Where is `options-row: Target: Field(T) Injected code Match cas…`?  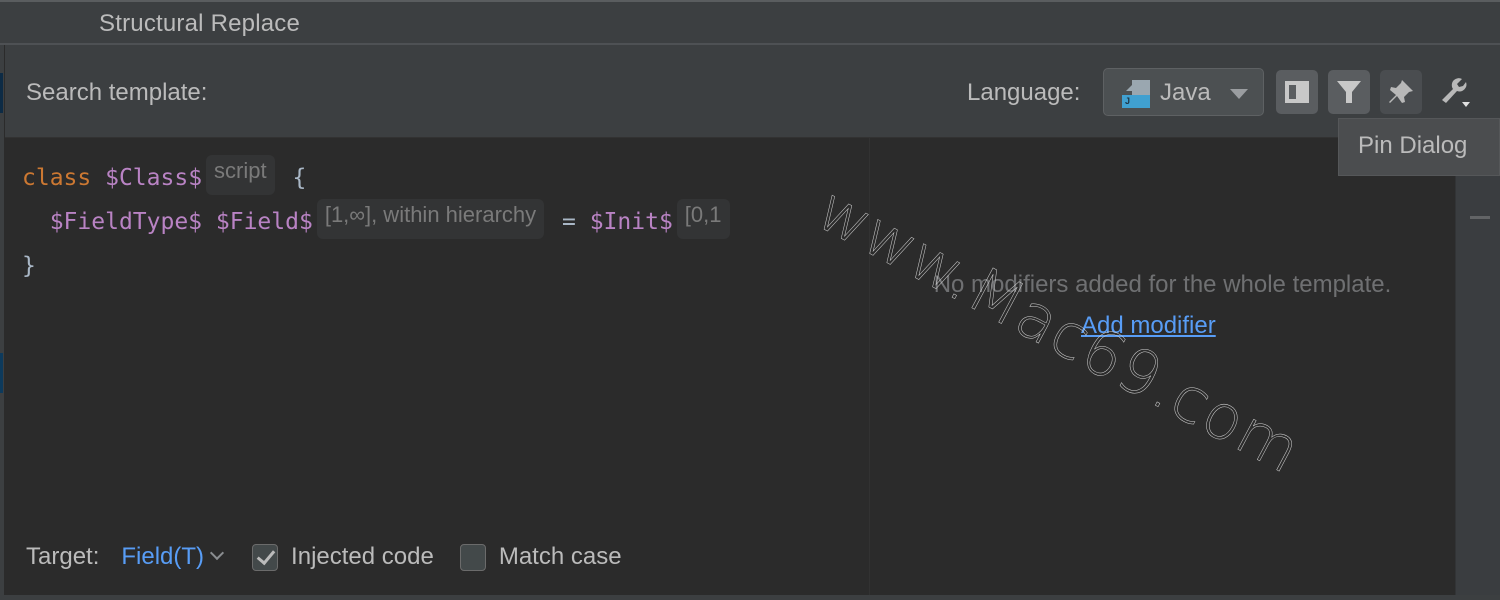
options-row: Target: Field(T) Injected code Match cas… is located at coordinates (337, 557).